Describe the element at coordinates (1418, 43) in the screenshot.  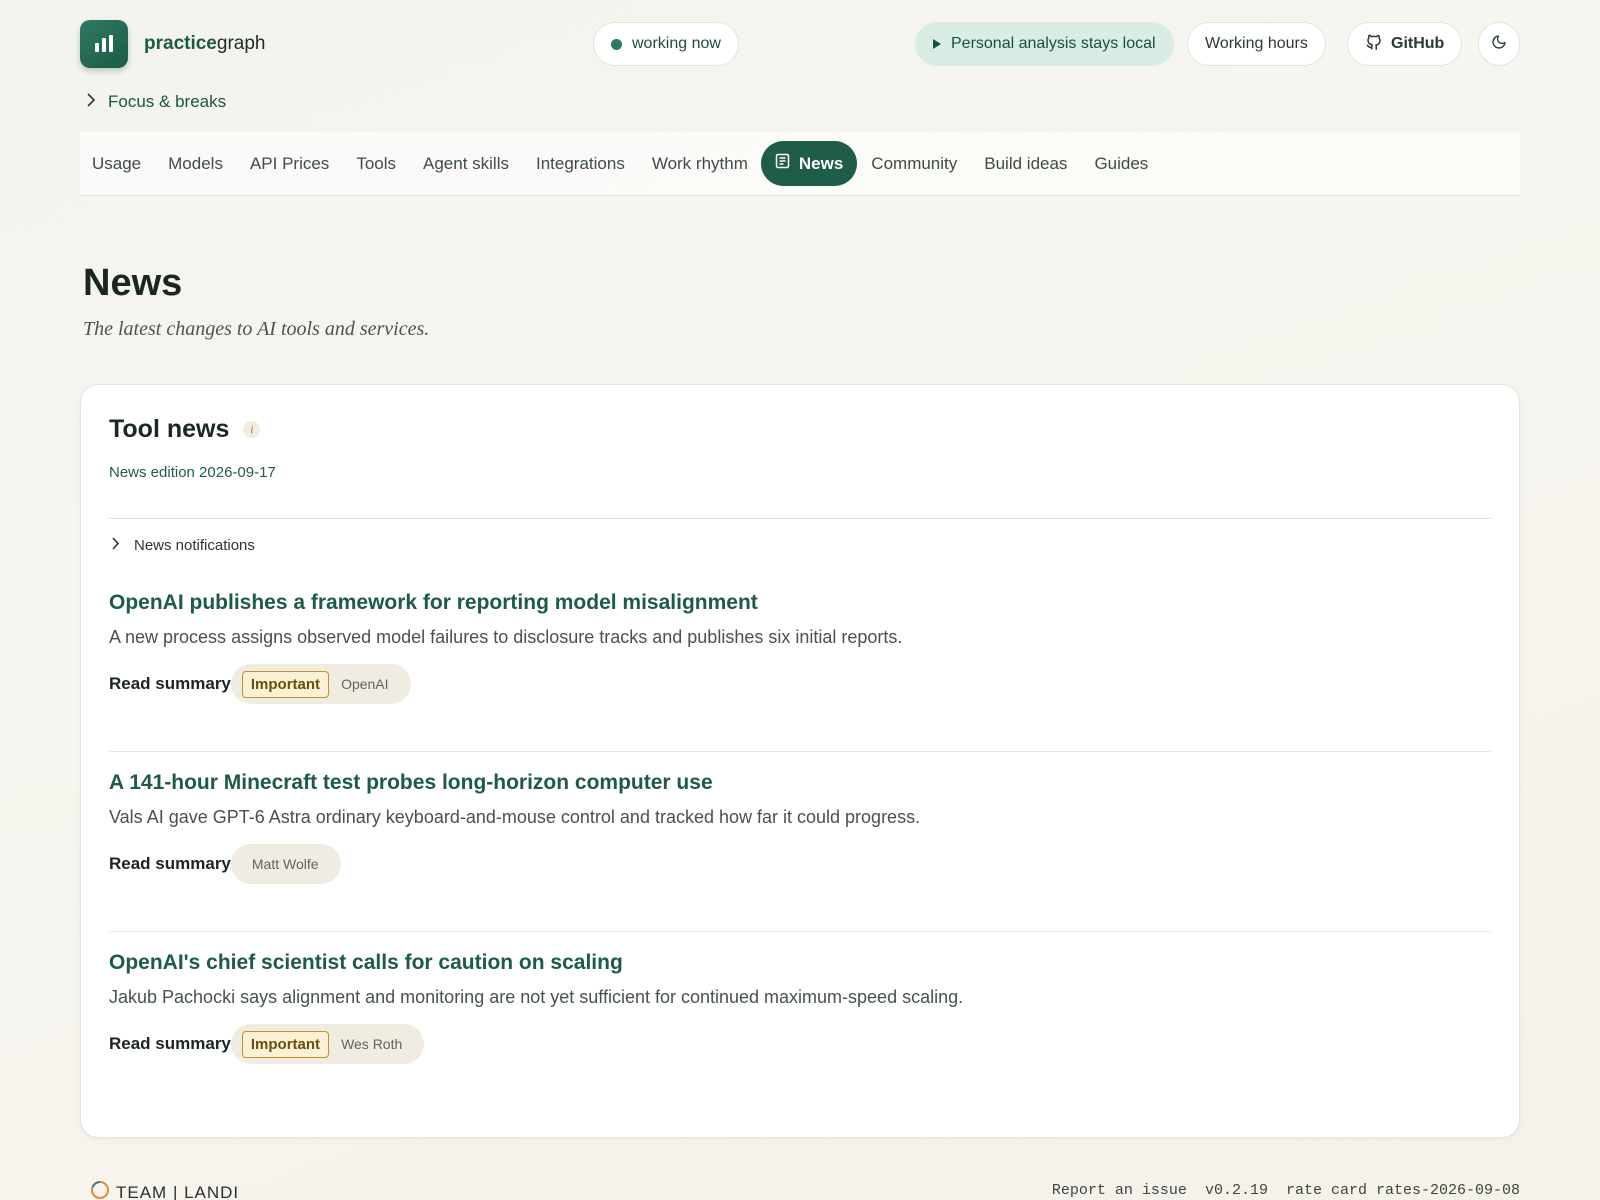
I see `github-label: GitHub` at that location.